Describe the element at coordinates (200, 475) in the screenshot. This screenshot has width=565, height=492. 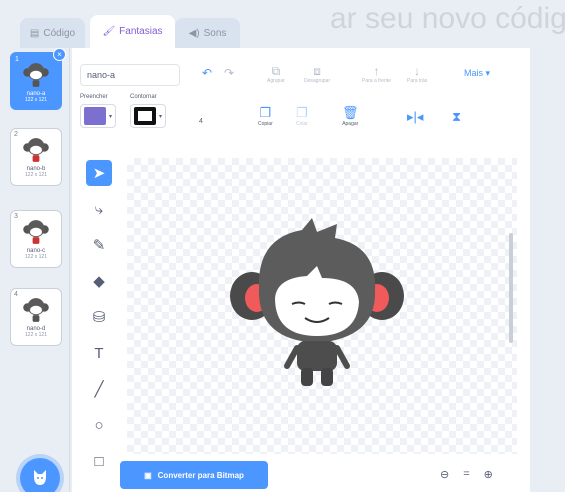
I see `convert-label: Converter para Bitmap` at that location.